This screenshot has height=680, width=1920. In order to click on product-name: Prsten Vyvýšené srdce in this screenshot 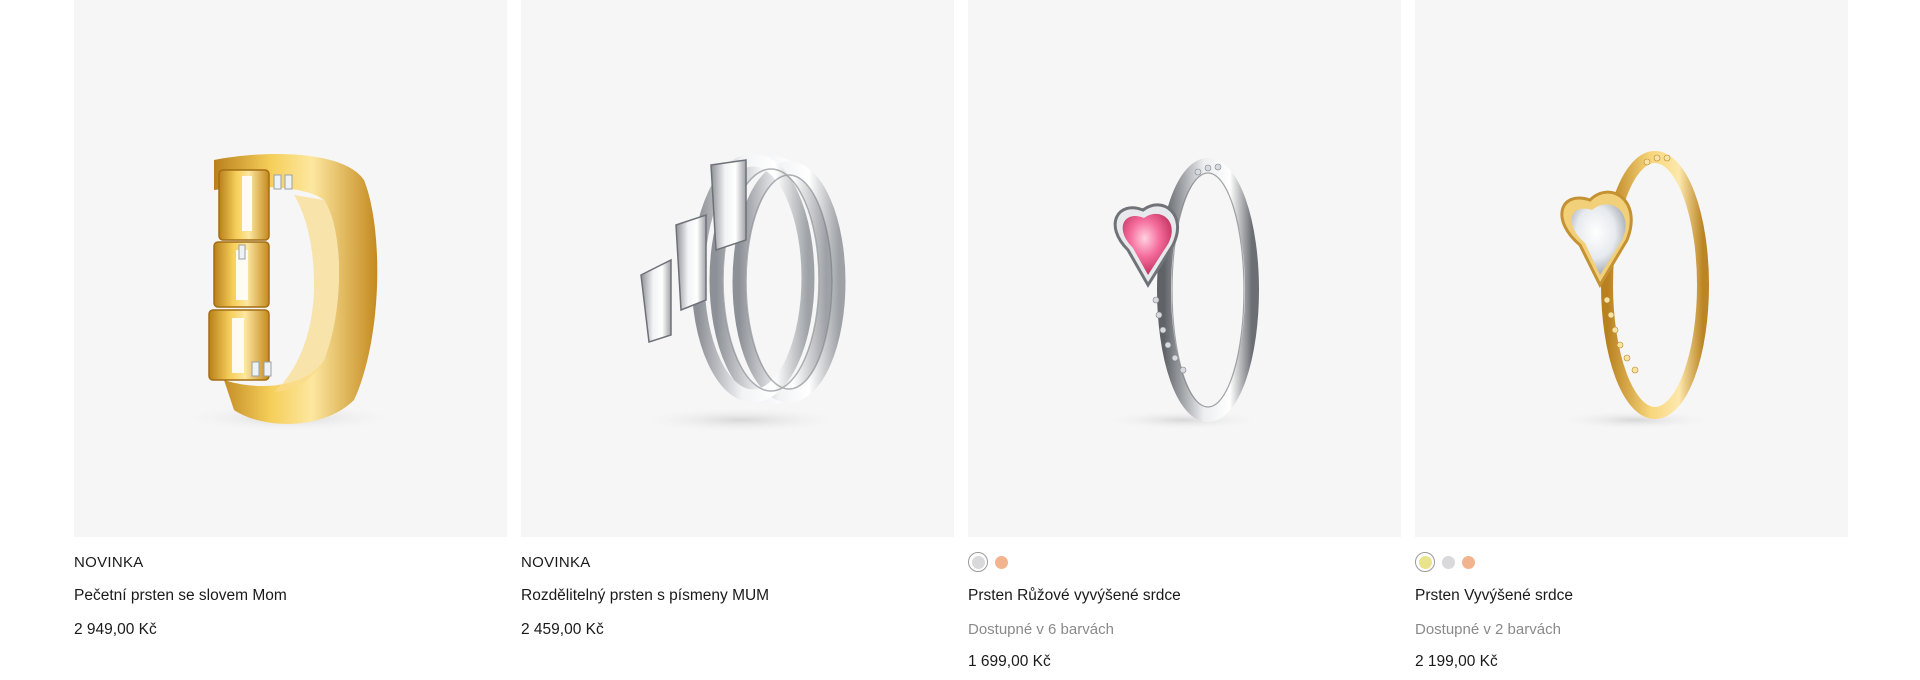, I will do `click(1631, 596)`.